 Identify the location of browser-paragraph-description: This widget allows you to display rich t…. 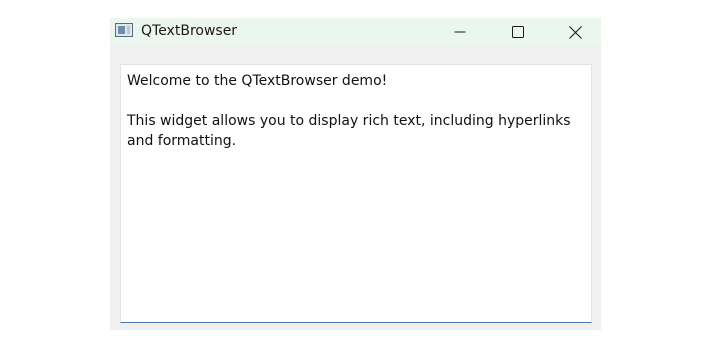
(349, 131).